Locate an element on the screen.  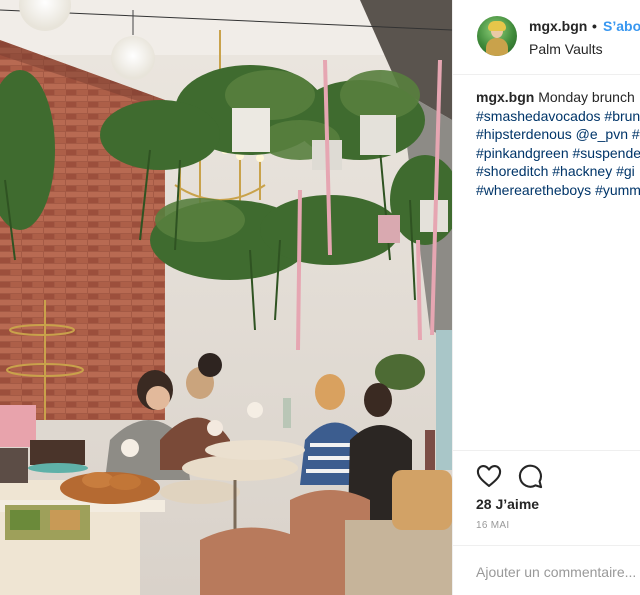
comment-icon is located at coordinates (530, 476).